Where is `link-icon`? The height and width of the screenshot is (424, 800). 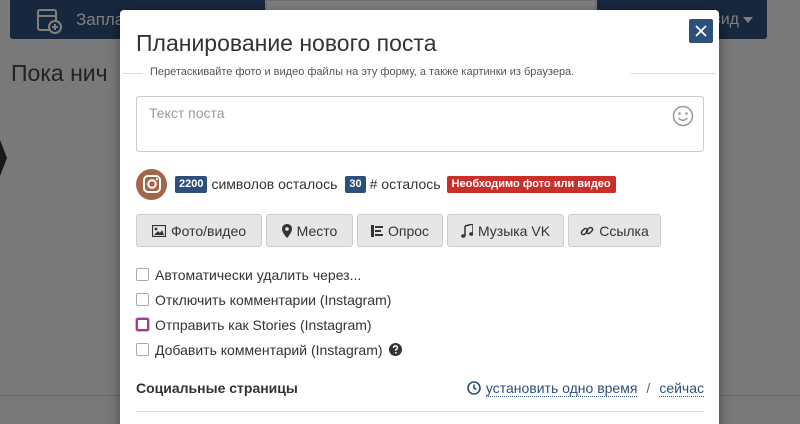 link-icon is located at coordinates (587, 230).